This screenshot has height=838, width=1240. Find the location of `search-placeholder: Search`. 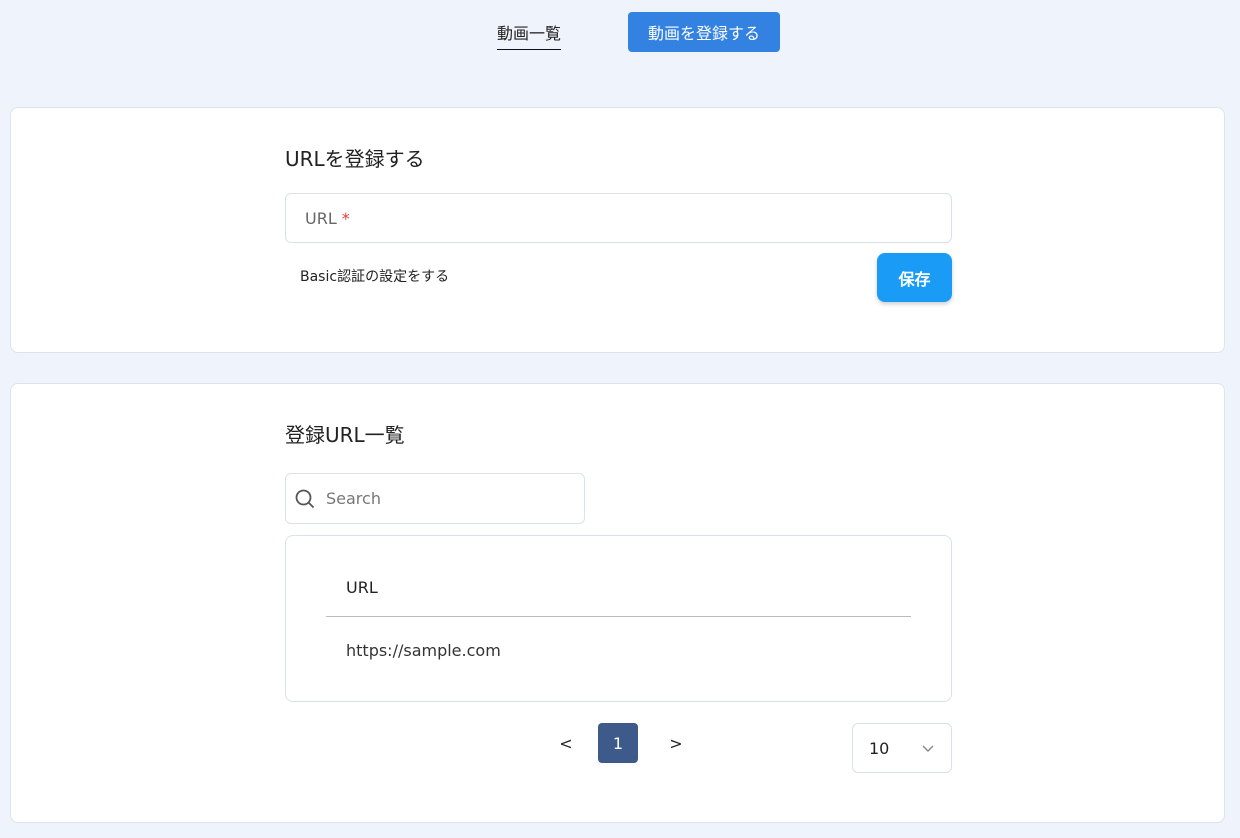

search-placeholder: Search is located at coordinates (353, 498).